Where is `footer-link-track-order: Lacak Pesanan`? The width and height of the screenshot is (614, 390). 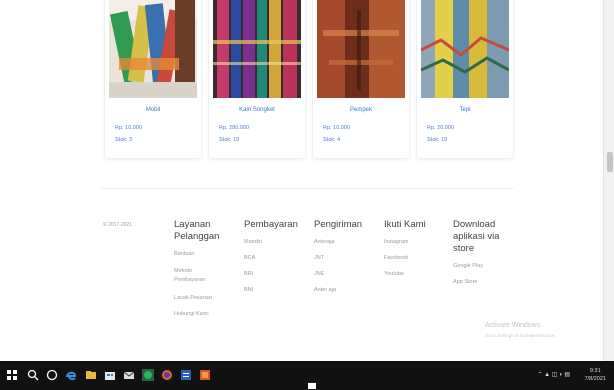
footer-link-track-order: Lacak Pesanan is located at coordinates (204, 298).